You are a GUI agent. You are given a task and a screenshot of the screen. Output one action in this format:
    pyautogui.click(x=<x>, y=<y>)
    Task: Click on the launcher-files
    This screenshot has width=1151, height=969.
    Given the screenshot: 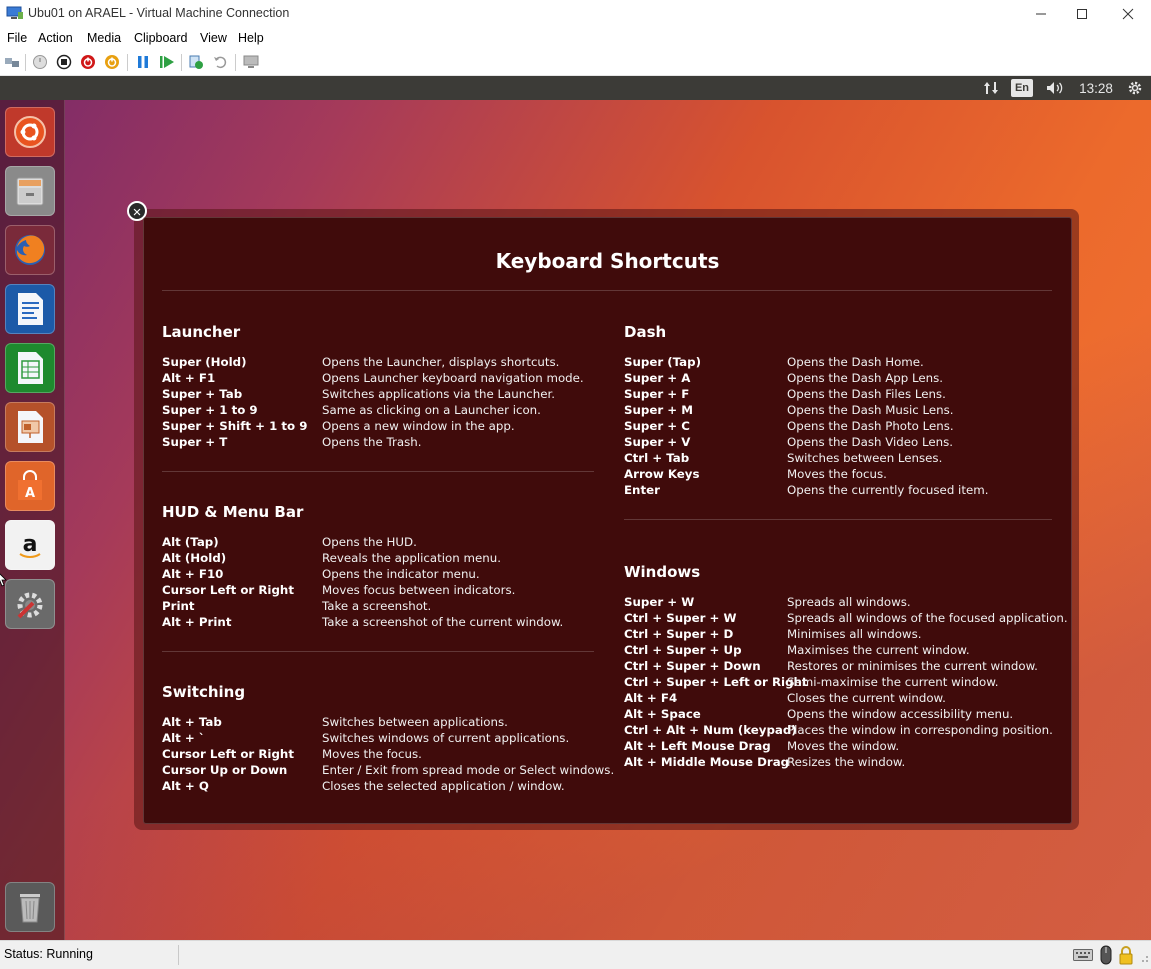 What is the action you would take?
    pyautogui.click(x=30, y=191)
    